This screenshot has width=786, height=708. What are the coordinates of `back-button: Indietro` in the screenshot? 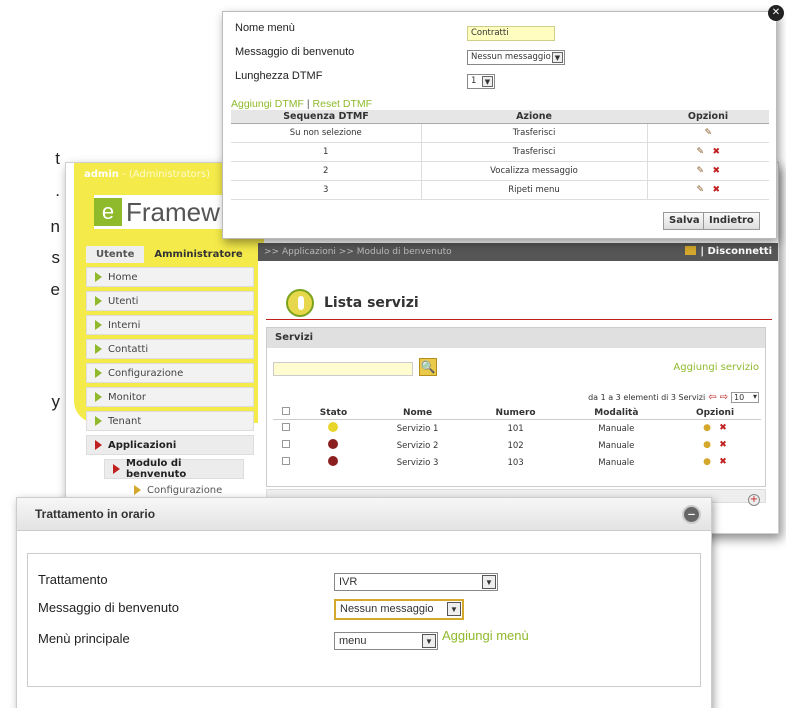 It's located at (731, 221).